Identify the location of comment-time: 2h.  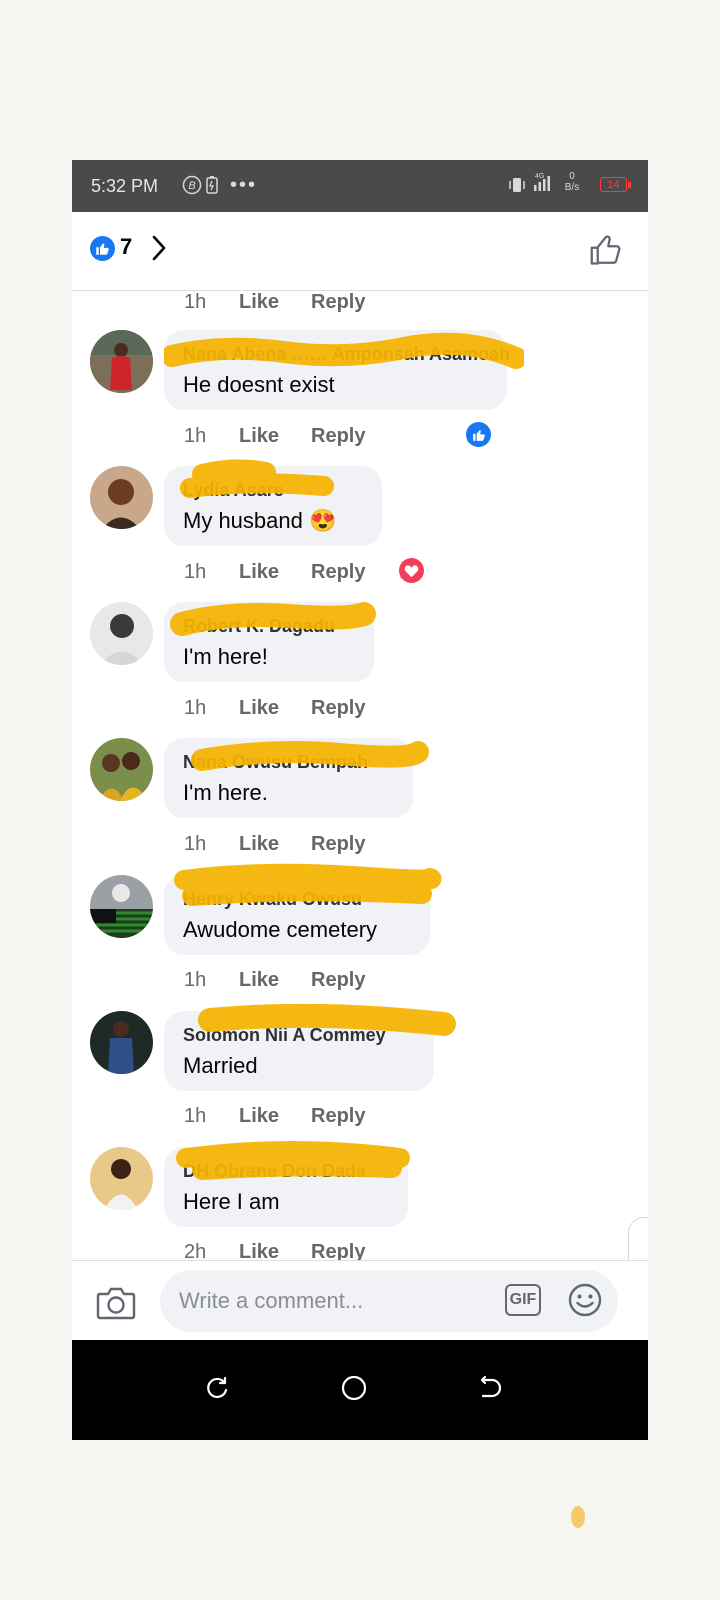
(195, 1250).